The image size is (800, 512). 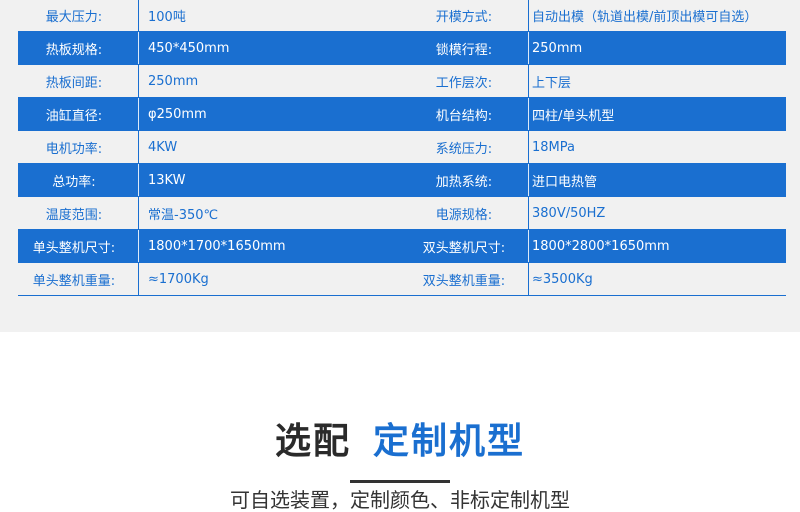 What do you see at coordinates (74, 83) in the screenshot?
I see `spec-label: 热板间距:` at bounding box center [74, 83].